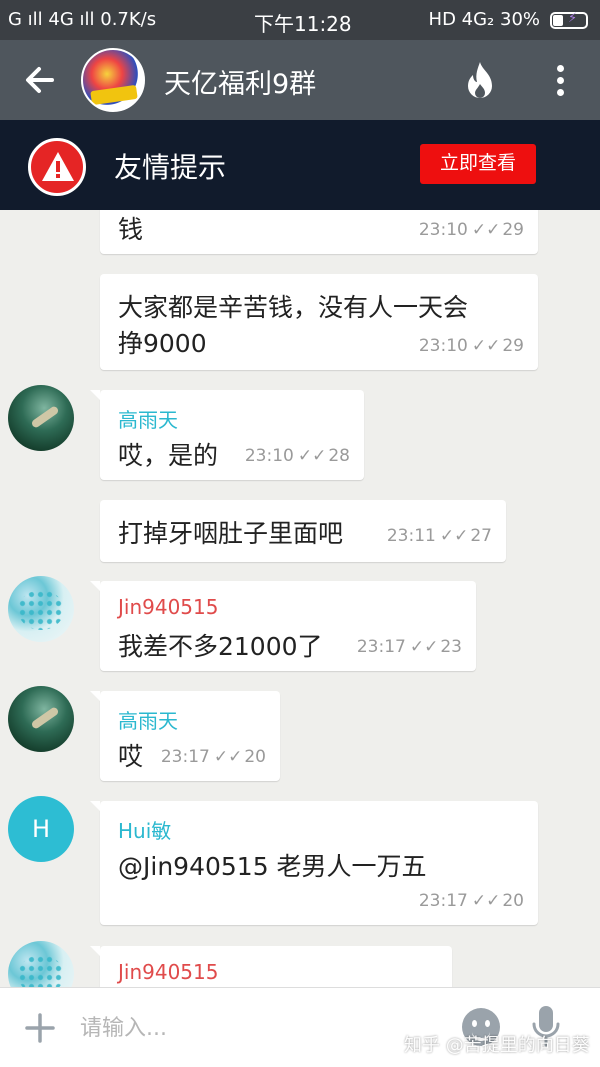 The width and height of the screenshot is (600, 1067). Describe the element at coordinates (227, 435) in the screenshot. I see `message-bubble: 高雨天 哎，是的 23:10 ✓✓ 28` at that location.